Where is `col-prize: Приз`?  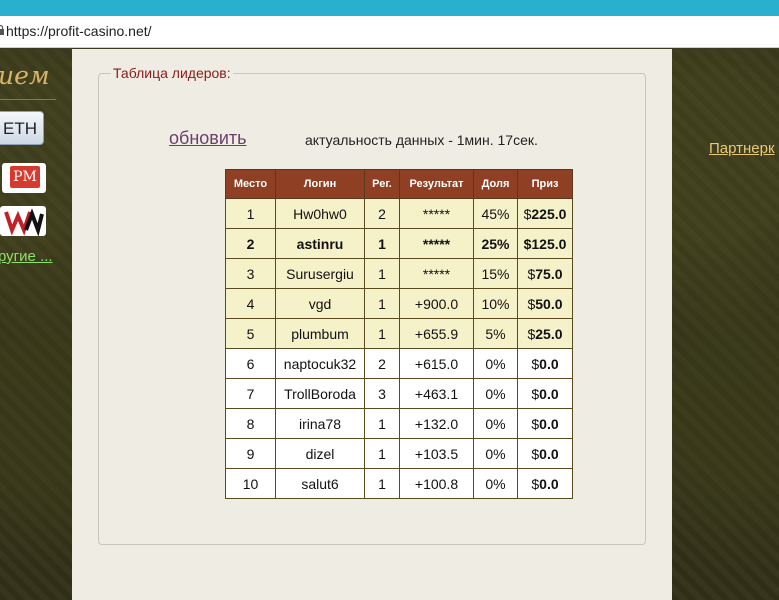
col-prize: Приз is located at coordinates (545, 184).